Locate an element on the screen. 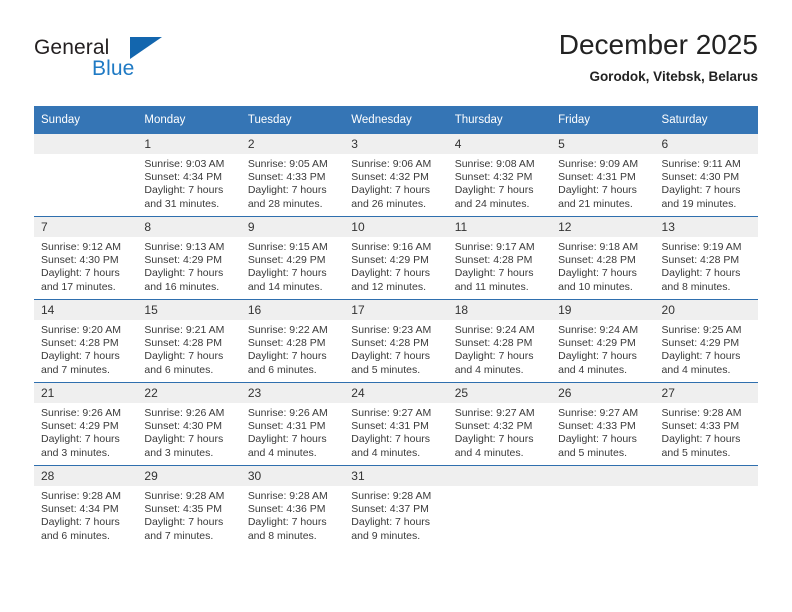 Image resolution: width=792 pixels, height=612 pixels. daylight-line-2: and 3 minutes. is located at coordinates (75, 452).